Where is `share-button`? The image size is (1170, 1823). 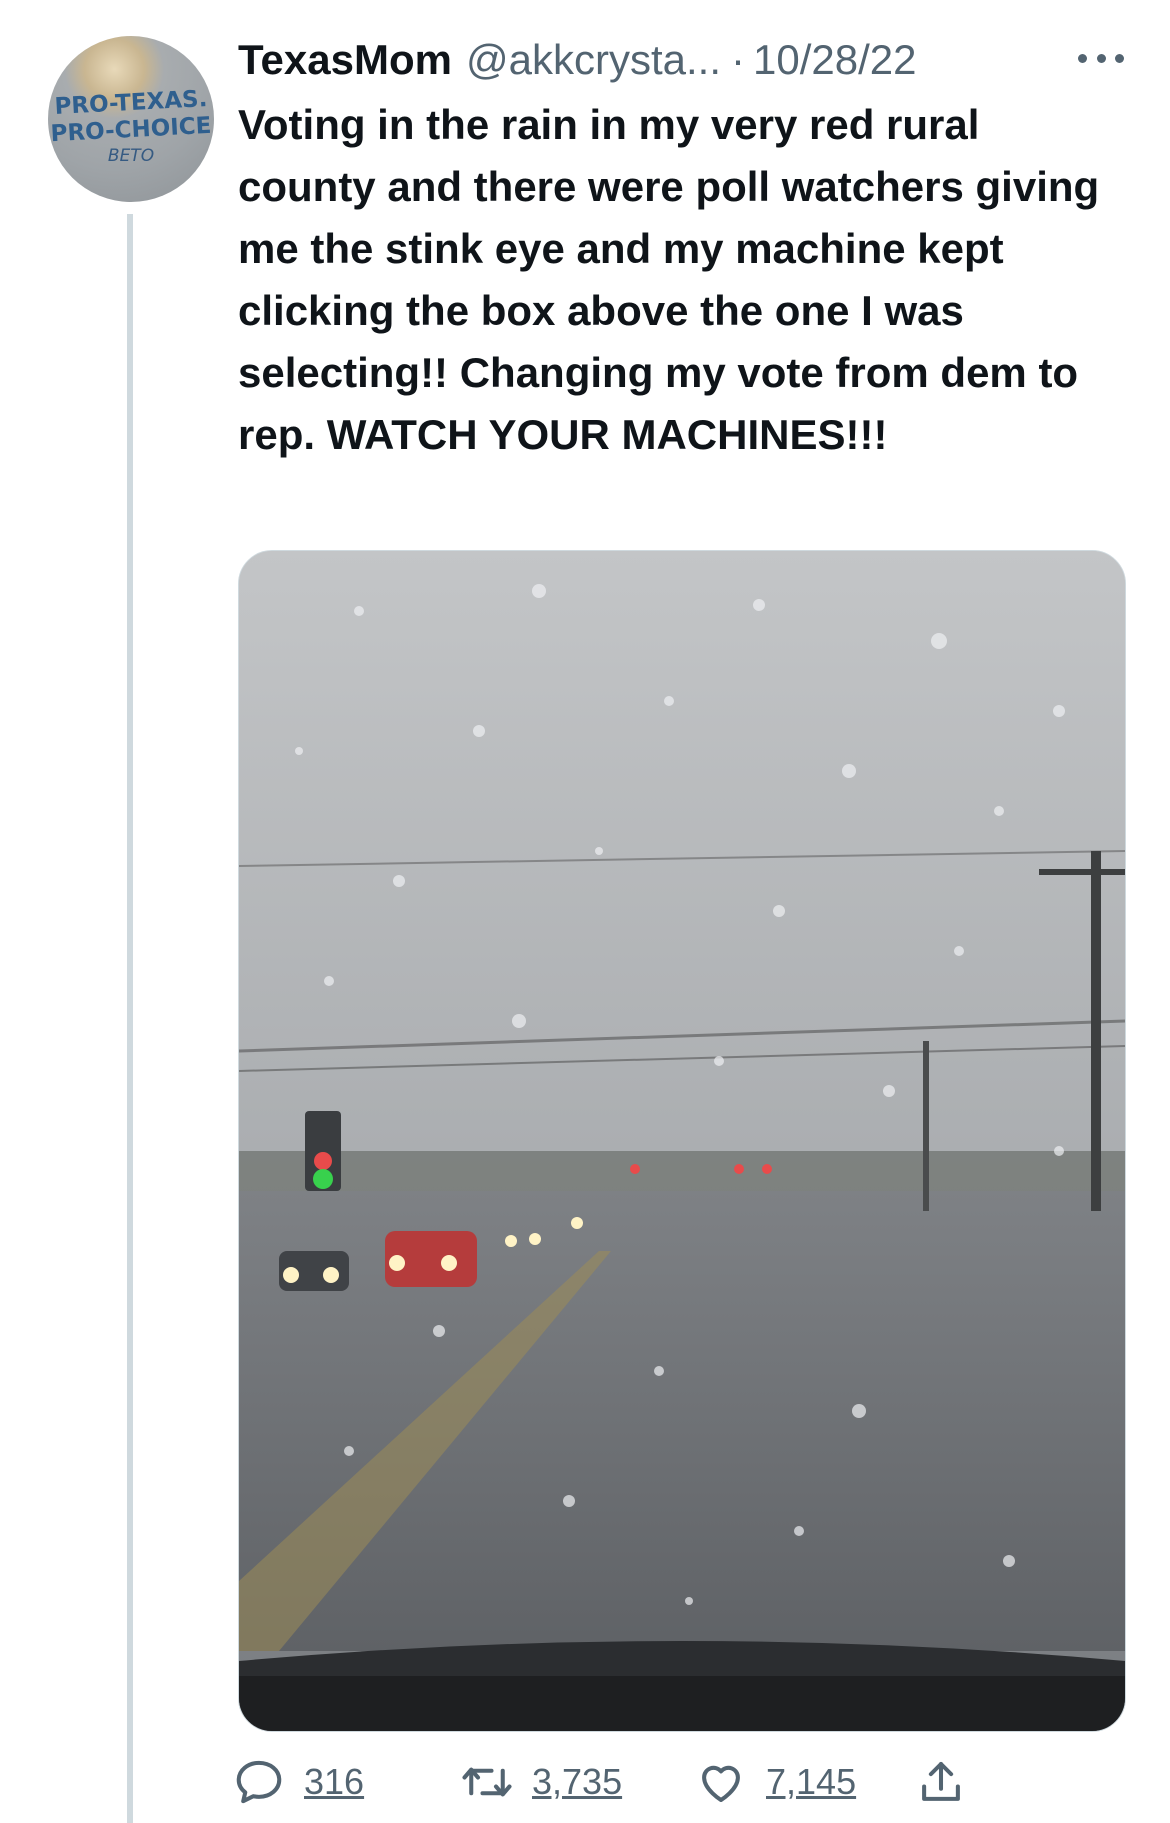
share-button is located at coordinates (941, 1782).